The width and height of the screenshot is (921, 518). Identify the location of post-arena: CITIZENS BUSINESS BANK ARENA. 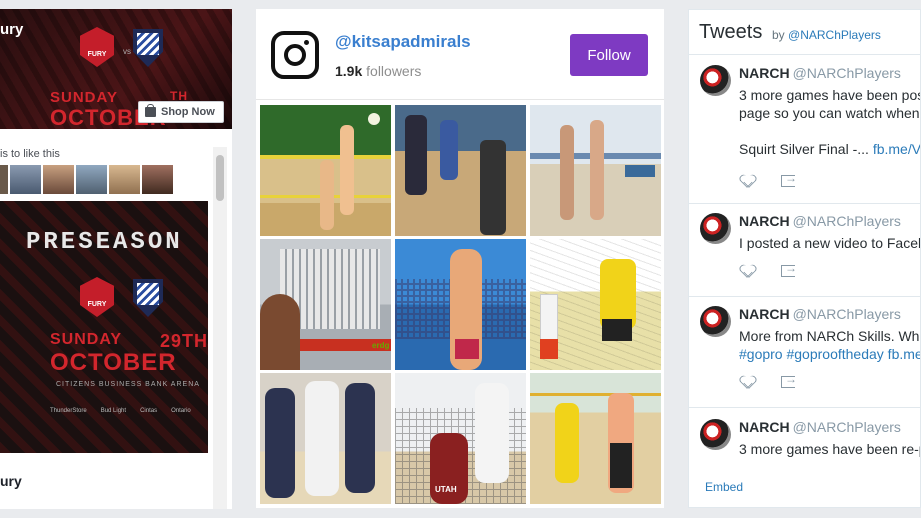
(128, 384).